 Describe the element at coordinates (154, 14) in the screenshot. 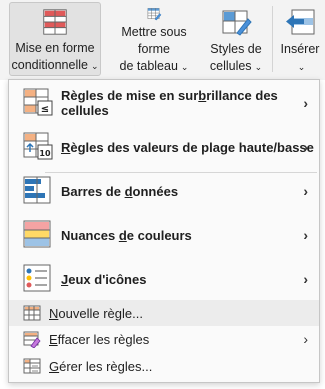

I see `format-as-table-icon` at that location.